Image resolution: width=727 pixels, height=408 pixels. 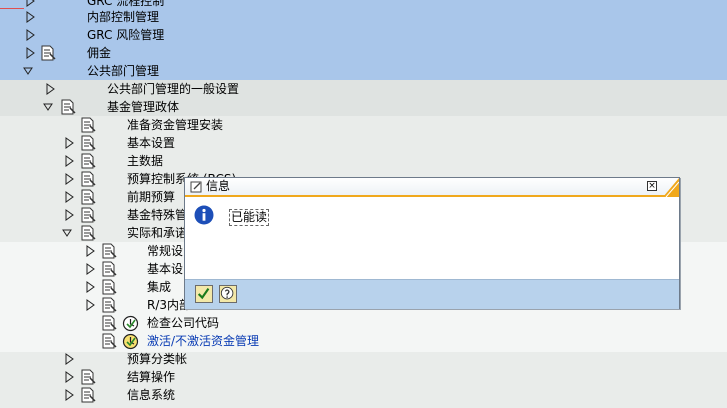 I want to click on tree-item-label: 佣金, so click(x=99, y=53).